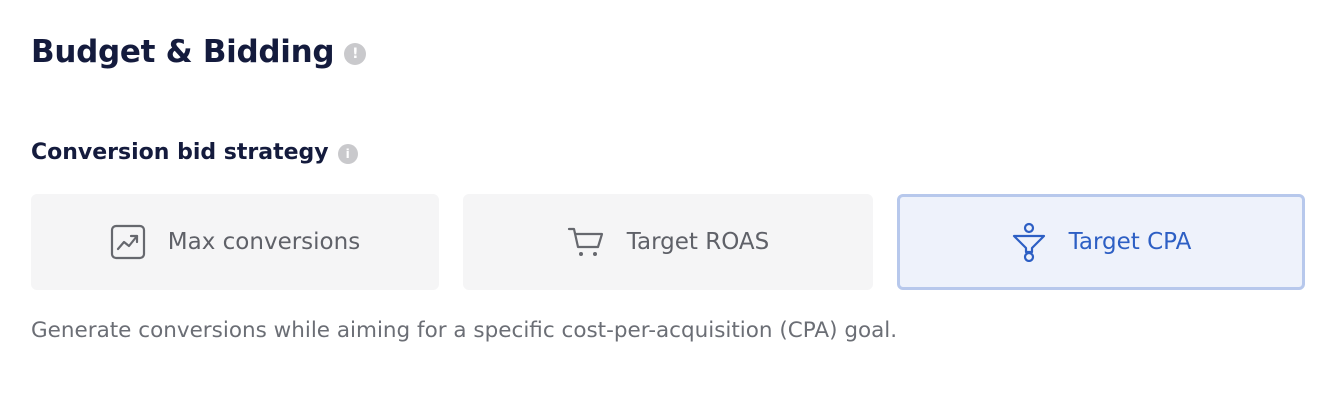  I want to click on section-title: Budget & Bidding, so click(183, 52).